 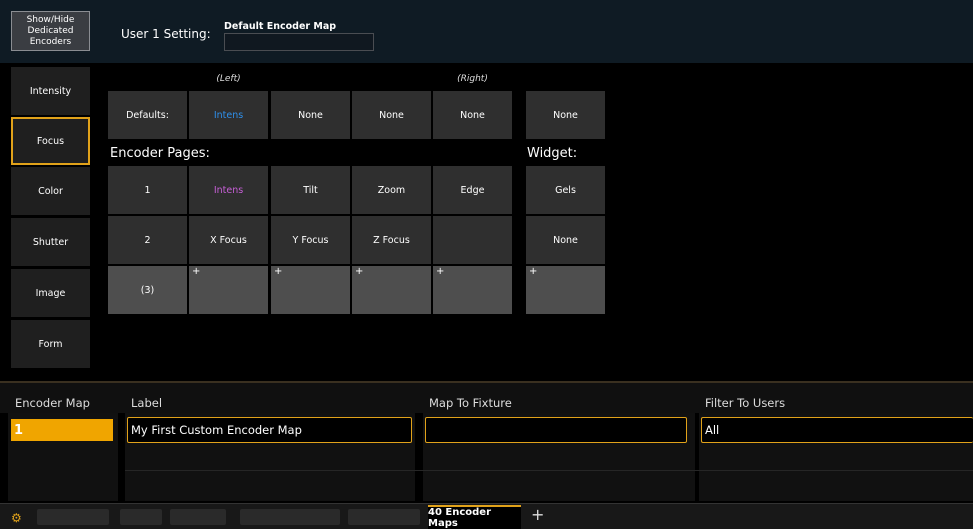 I want to click on page-2-encoder-3: Z Focus, so click(x=391, y=240).